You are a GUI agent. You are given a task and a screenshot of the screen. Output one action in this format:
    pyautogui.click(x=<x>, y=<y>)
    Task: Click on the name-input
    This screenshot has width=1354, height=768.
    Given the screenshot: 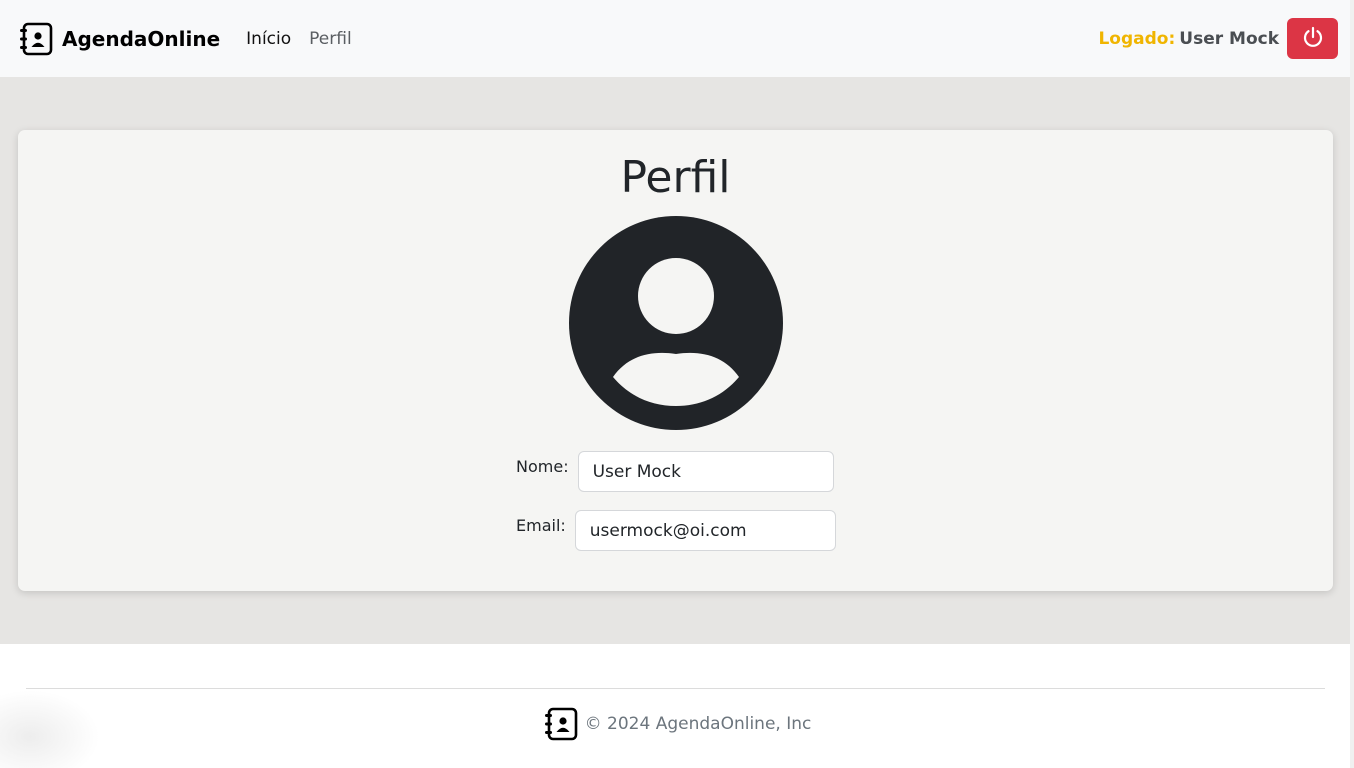 What is the action you would take?
    pyautogui.click(x=705, y=471)
    